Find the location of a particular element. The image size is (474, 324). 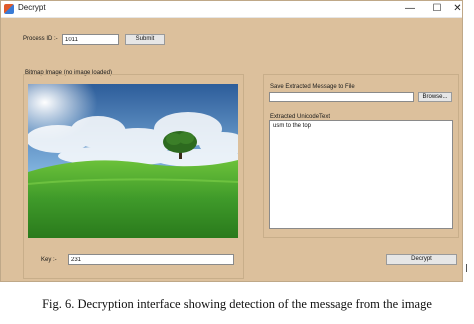

window-title: Decrypt is located at coordinates (32, 7).